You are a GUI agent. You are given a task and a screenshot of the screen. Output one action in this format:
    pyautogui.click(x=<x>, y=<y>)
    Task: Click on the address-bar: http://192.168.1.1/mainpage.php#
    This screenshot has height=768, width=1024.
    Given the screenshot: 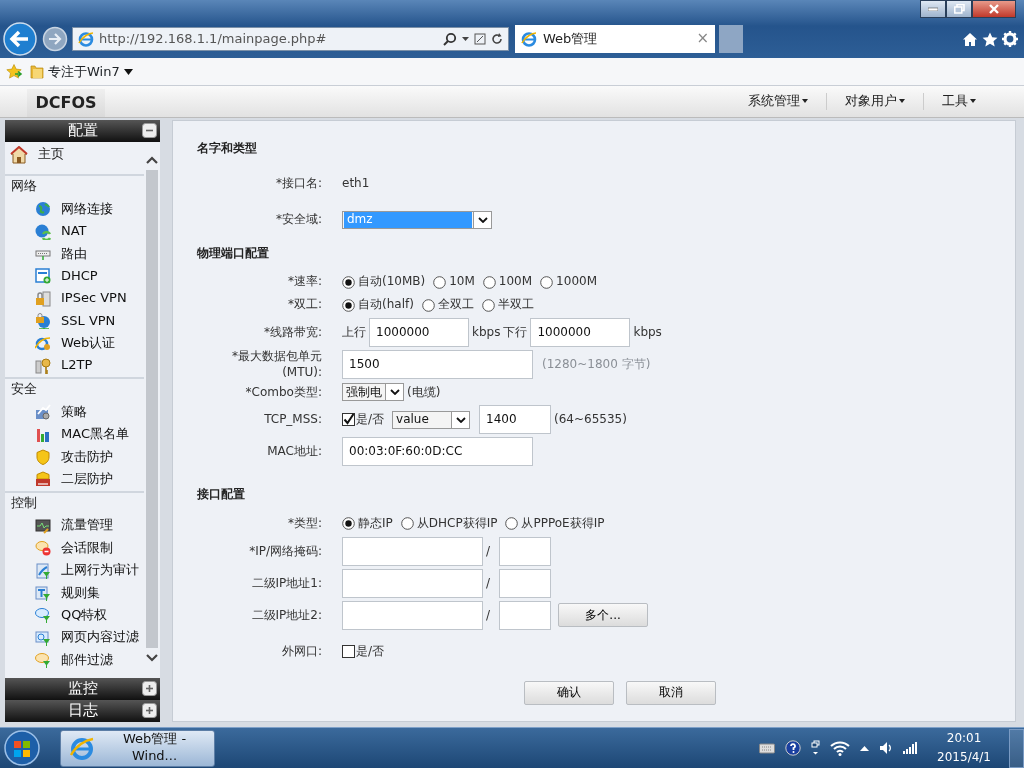 What is the action you would take?
    pyautogui.click(x=290, y=39)
    